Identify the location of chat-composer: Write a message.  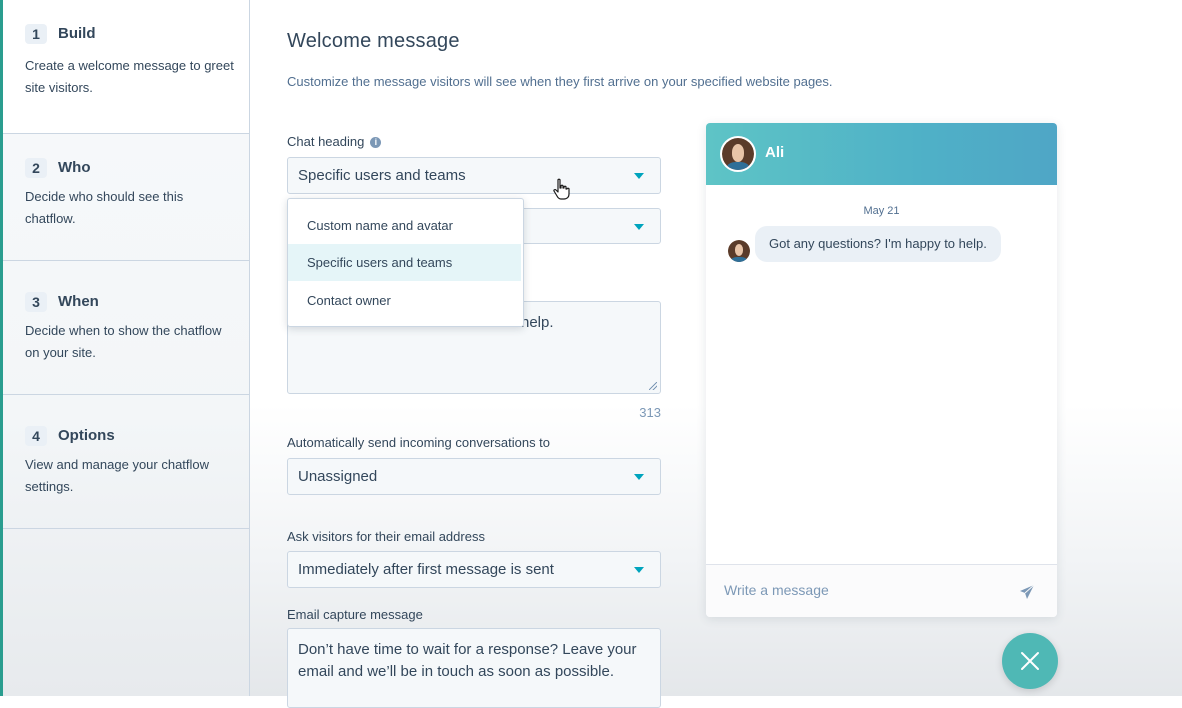
(881, 590).